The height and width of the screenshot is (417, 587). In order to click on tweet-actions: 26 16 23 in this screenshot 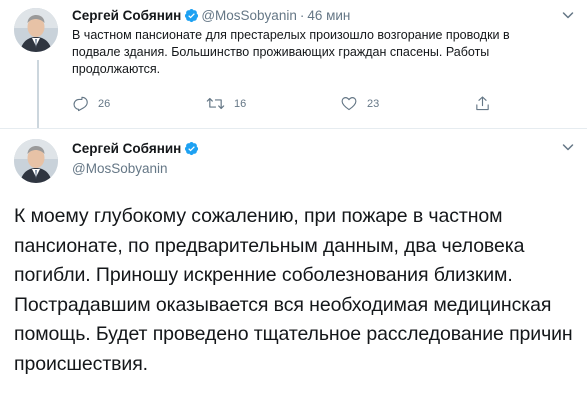, I will do `click(287, 105)`.